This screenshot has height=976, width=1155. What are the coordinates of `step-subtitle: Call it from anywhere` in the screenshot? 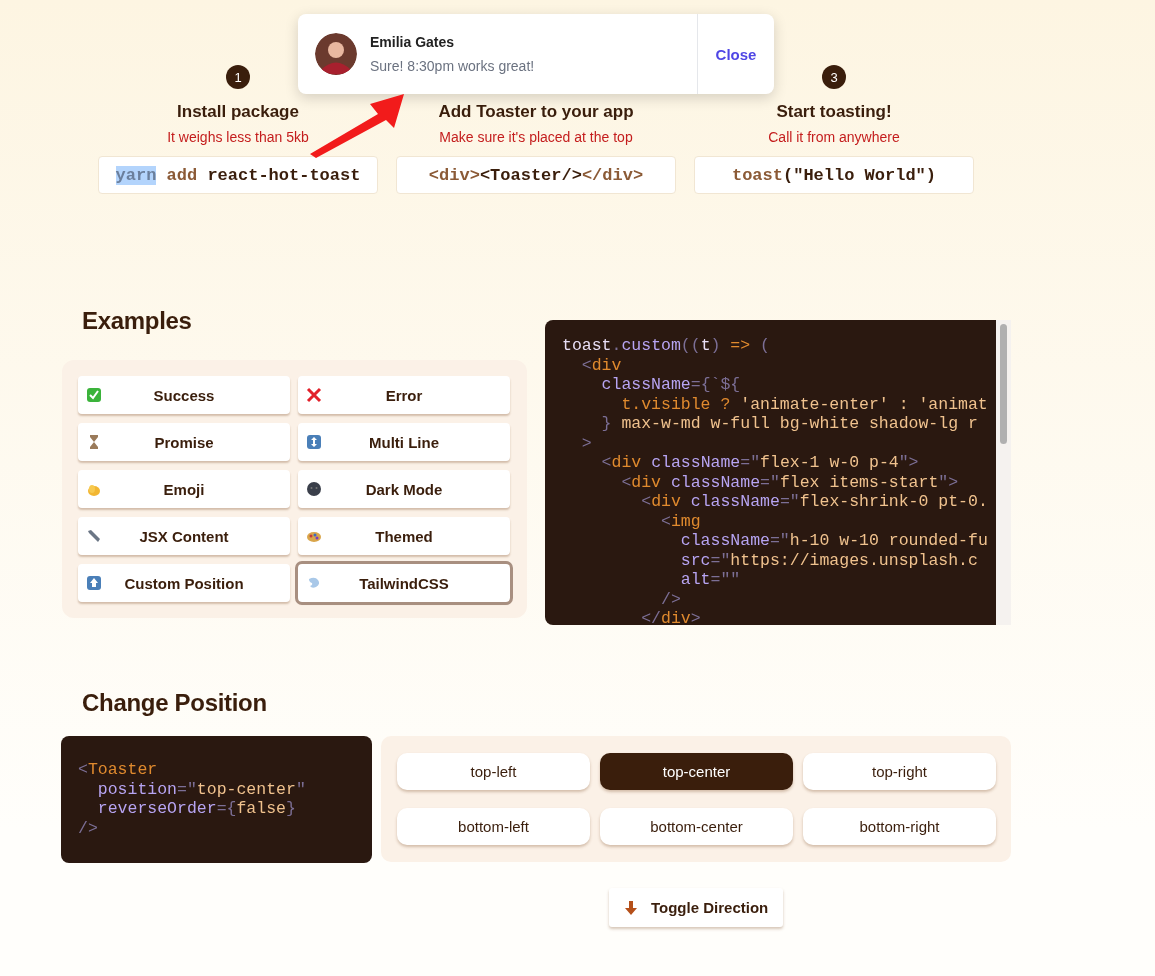 It's located at (834, 137).